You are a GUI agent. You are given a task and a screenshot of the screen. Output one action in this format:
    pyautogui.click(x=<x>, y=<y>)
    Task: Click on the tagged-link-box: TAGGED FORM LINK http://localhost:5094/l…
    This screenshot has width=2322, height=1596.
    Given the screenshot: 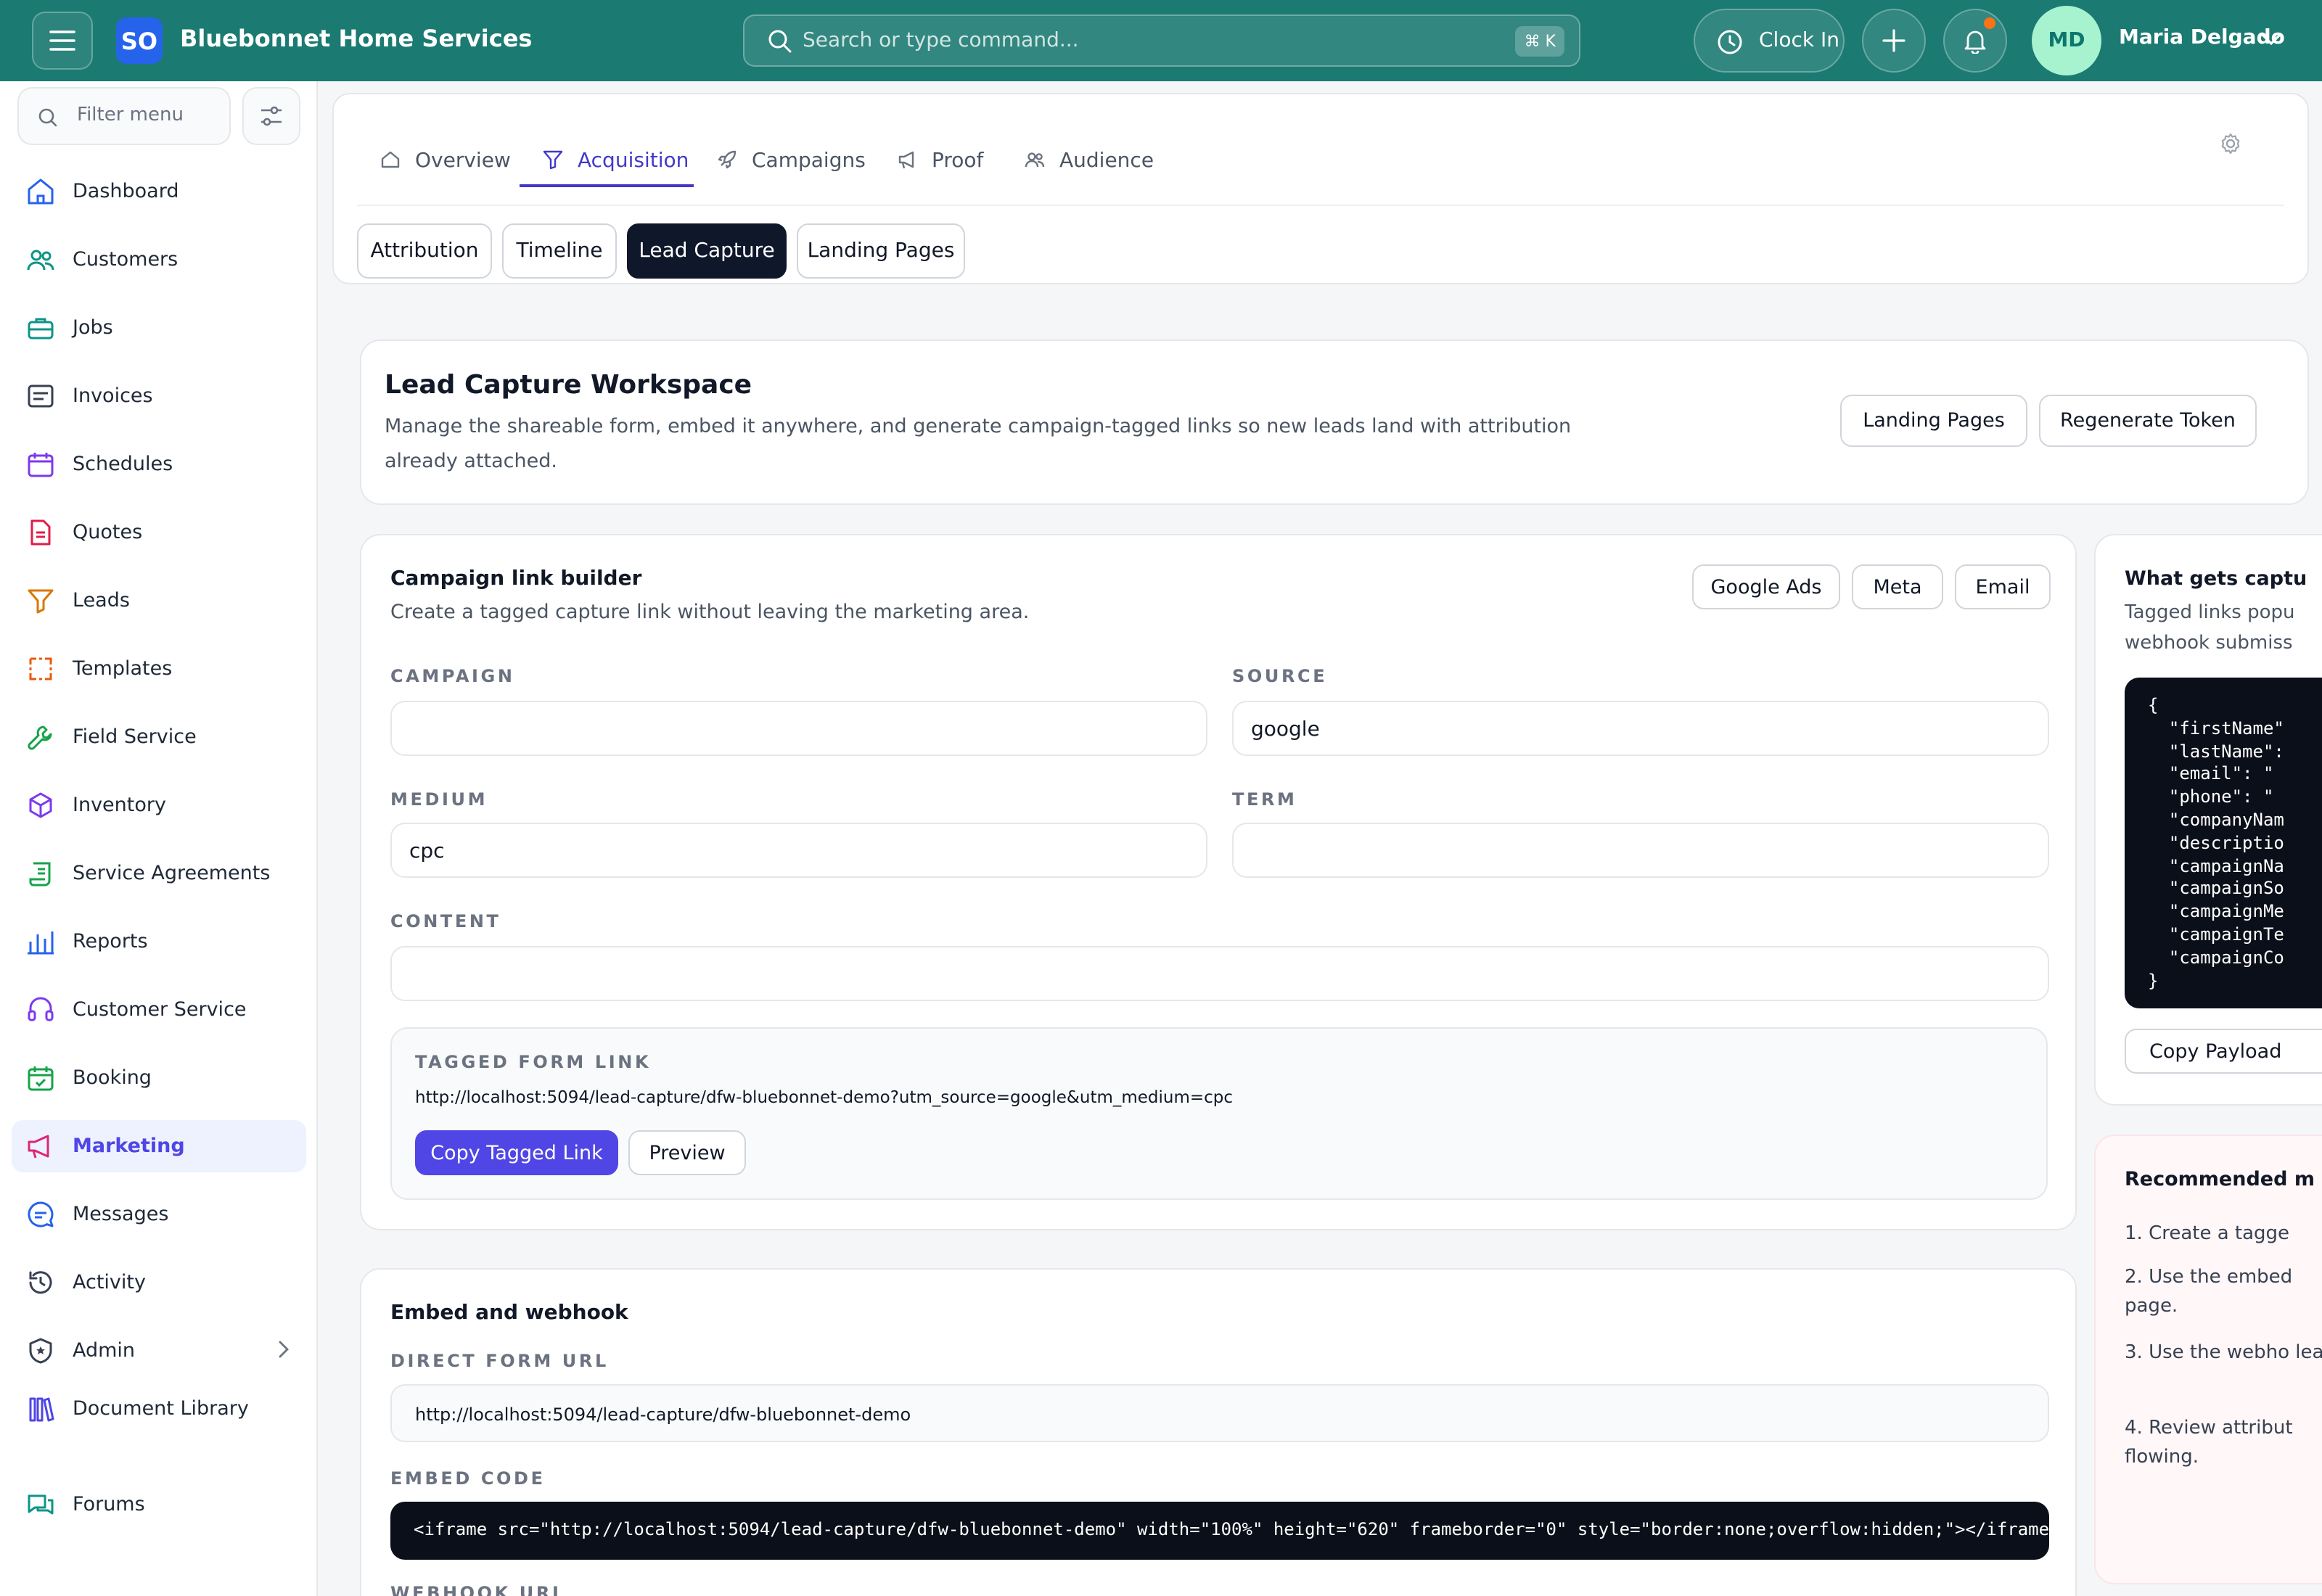 What is the action you would take?
    pyautogui.click(x=1219, y=1113)
    